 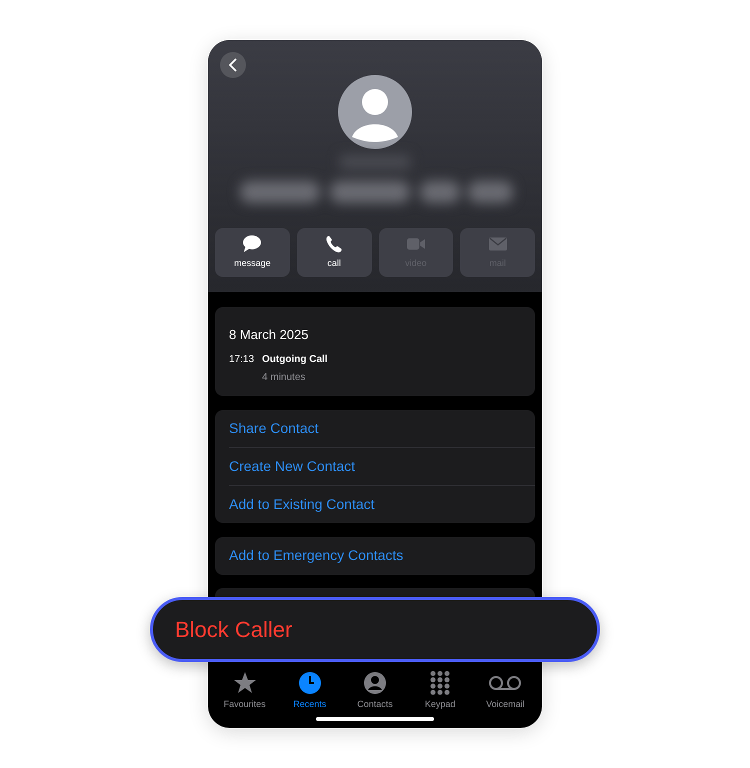 I want to click on speech-bubble-icon, so click(x=252, y=243).